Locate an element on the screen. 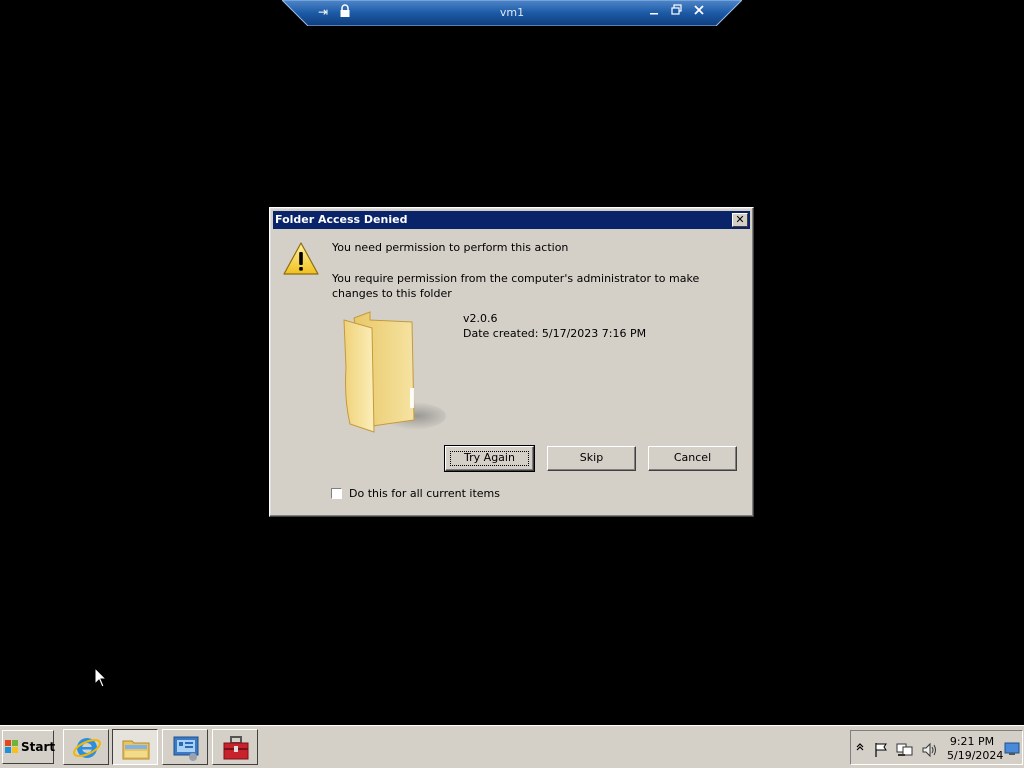  notification-area: 9:21 PM 5/19/2024 is located at coordinates (936, 747).